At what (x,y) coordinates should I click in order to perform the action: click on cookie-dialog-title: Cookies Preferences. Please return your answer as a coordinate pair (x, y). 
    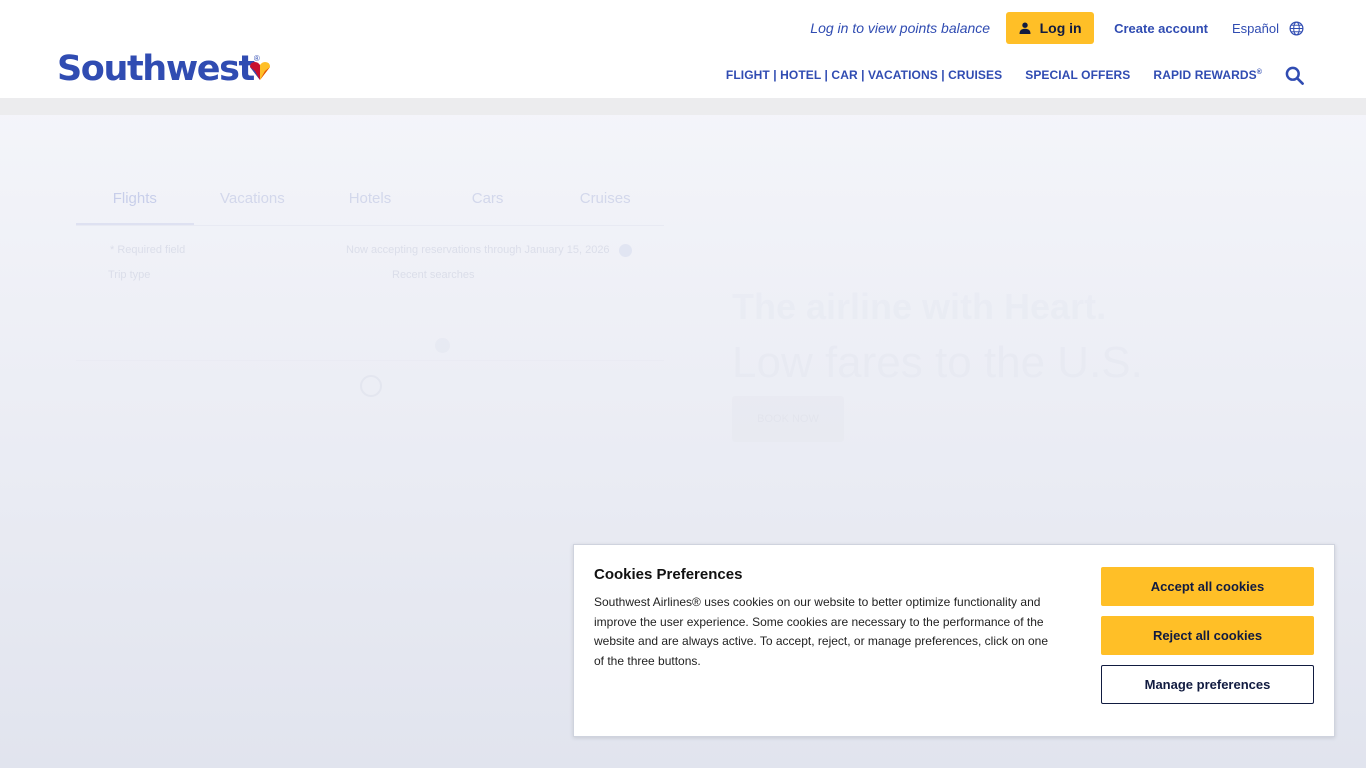
    Looking at the image, I should click on (668, 574).